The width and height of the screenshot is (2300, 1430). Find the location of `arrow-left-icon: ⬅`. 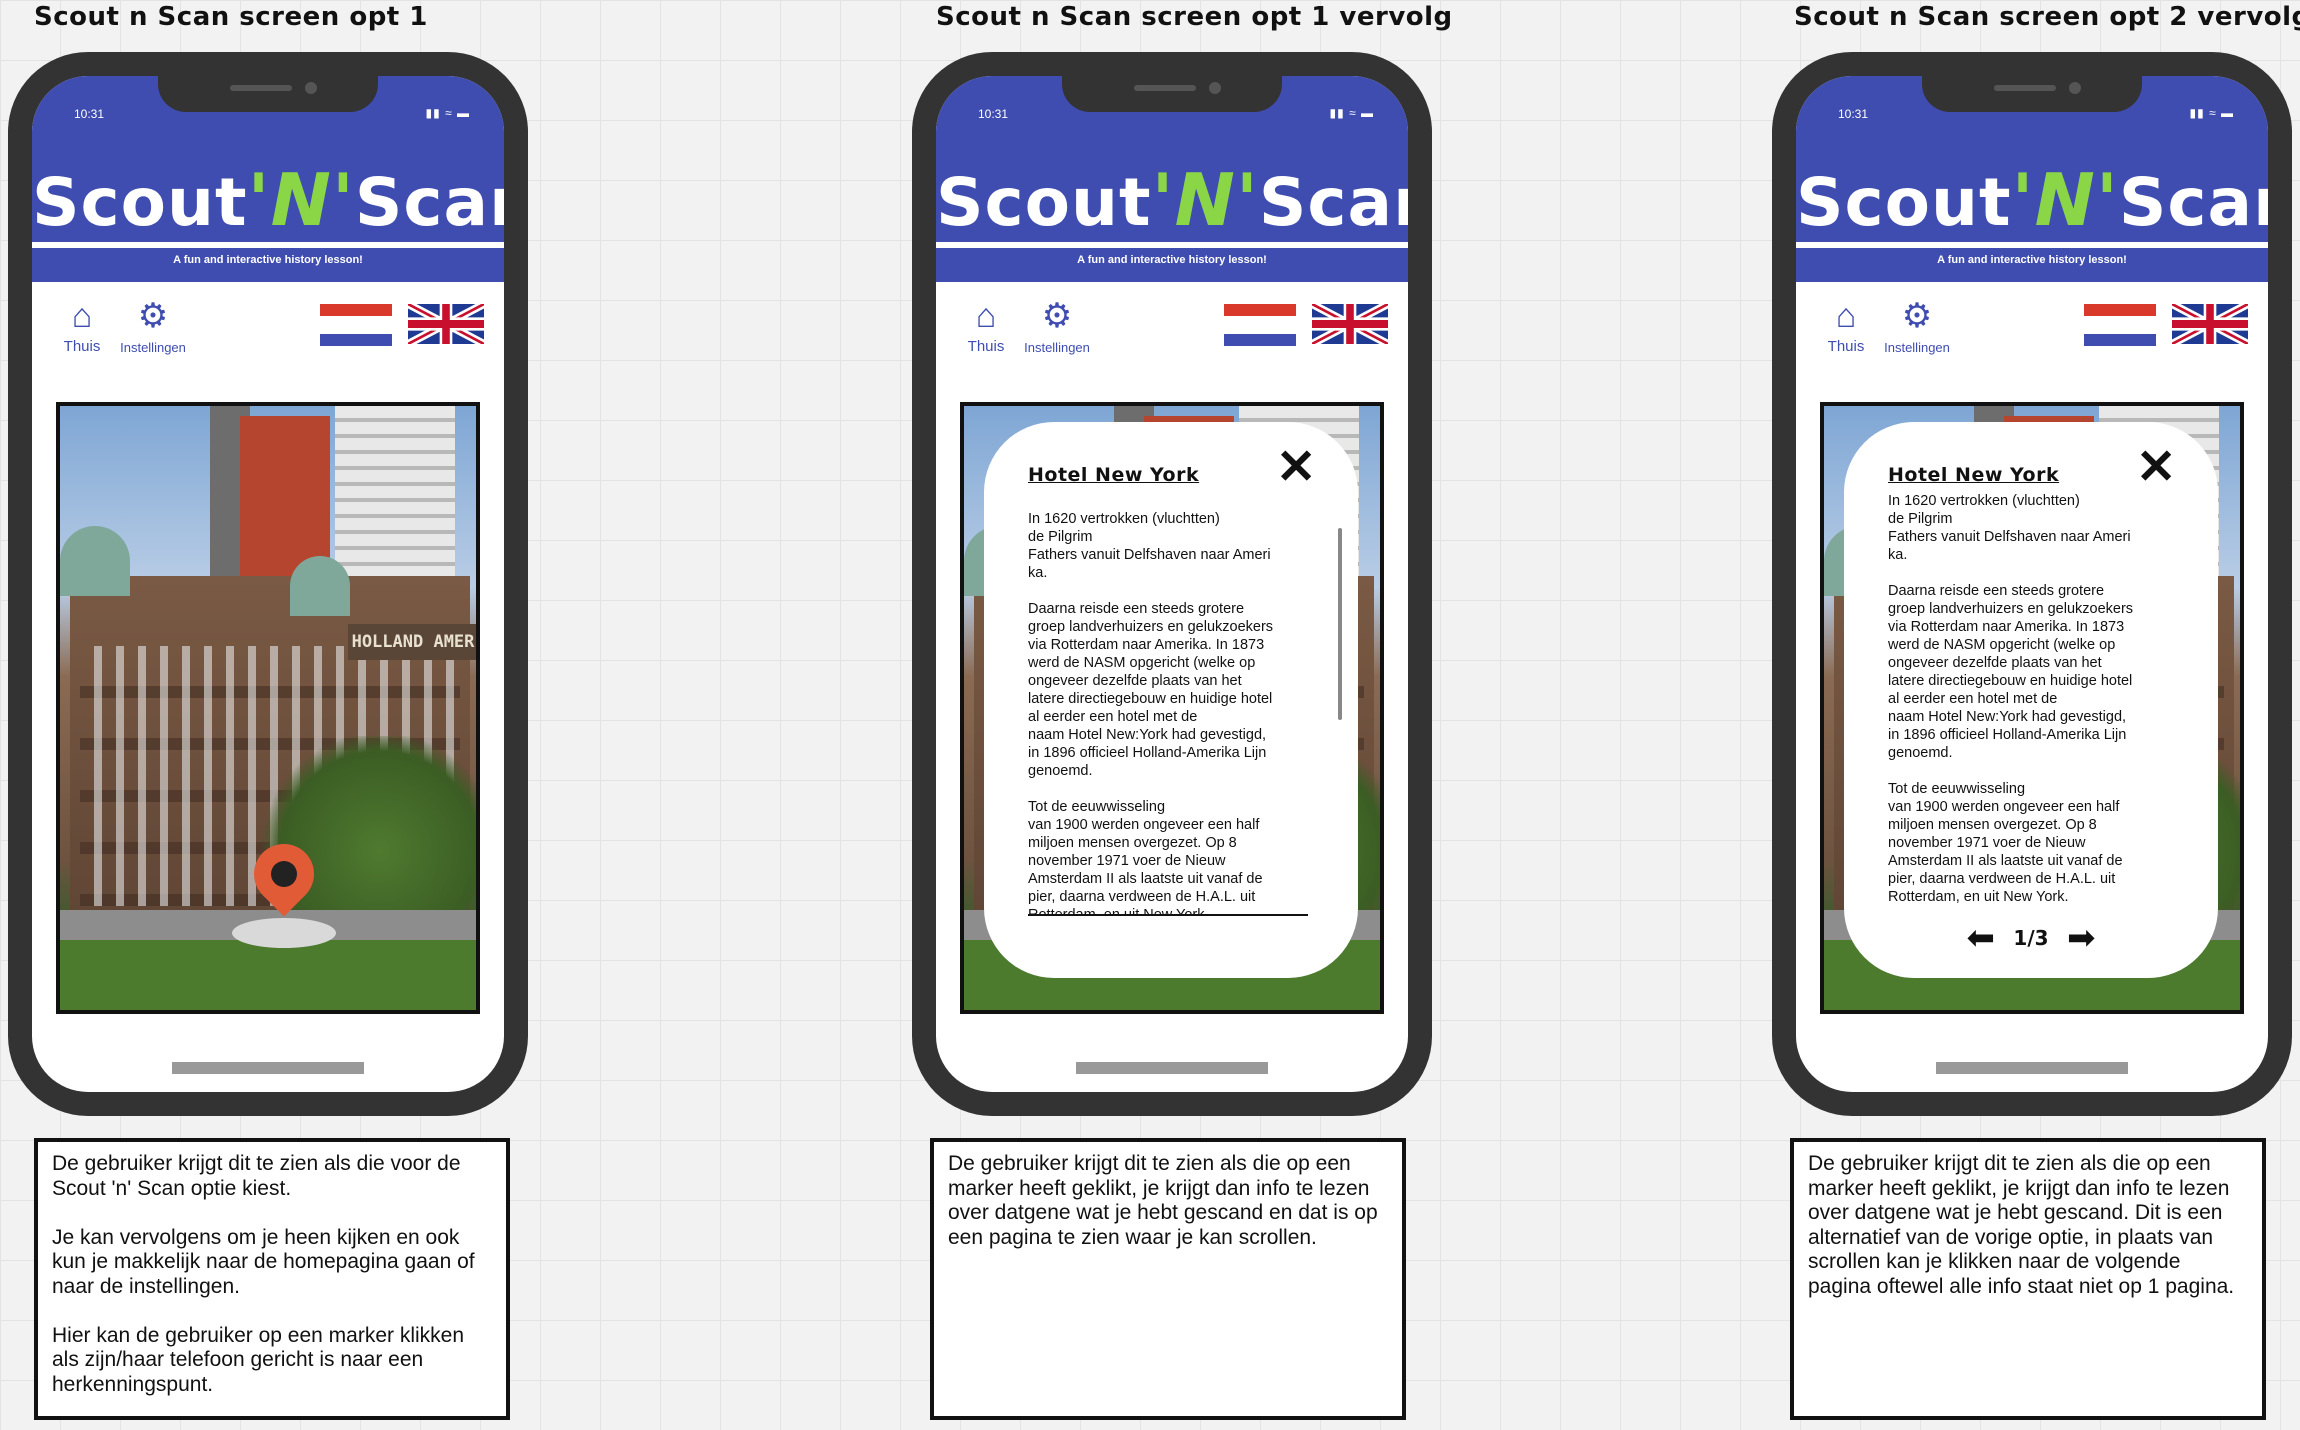

arrow-left-icon: ⬅ is located at coordinates (1980, 938).